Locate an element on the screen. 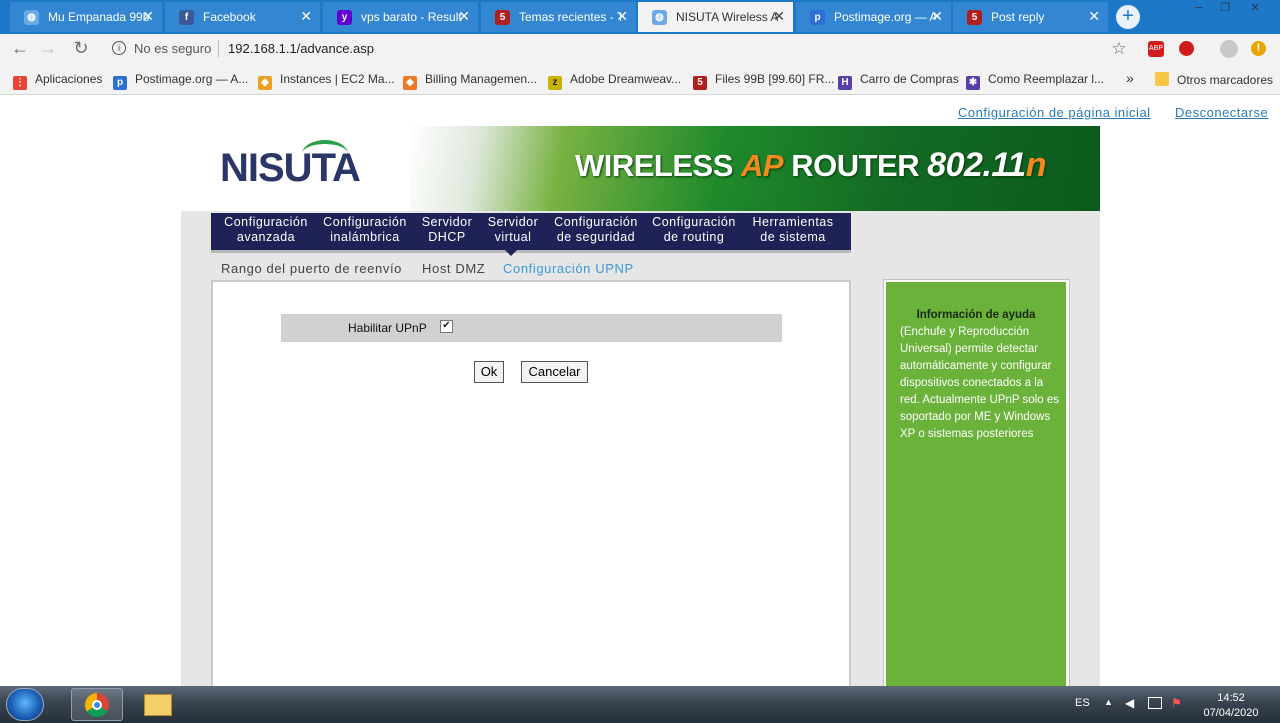  bookmark-carro: H Carro de Compras is located at coordinates (898, 81).